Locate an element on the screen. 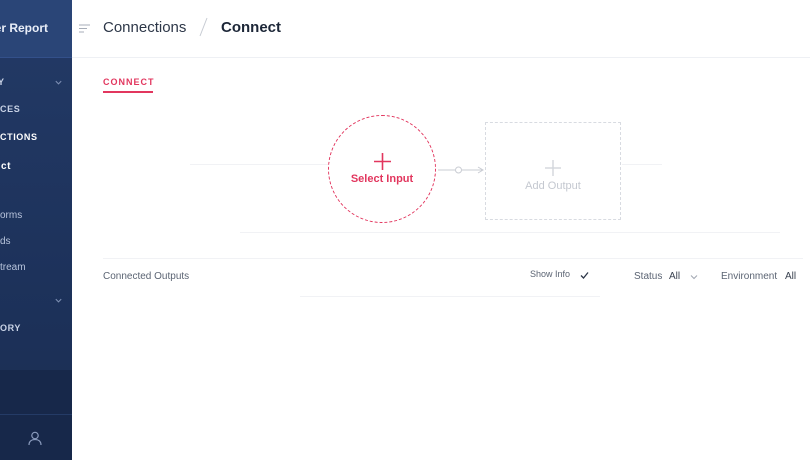  add-output-label: Add Output is located at coordinates (553, 186).